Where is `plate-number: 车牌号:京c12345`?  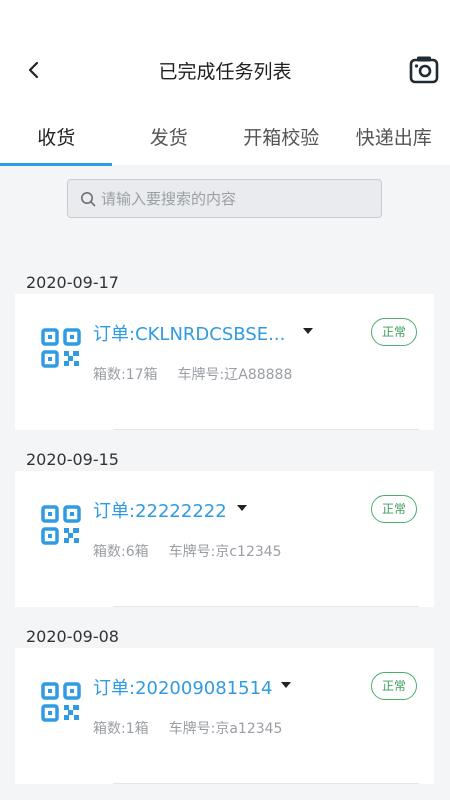 plate-number: 车牌号:京c12345 is located at coordinates (225, 552).